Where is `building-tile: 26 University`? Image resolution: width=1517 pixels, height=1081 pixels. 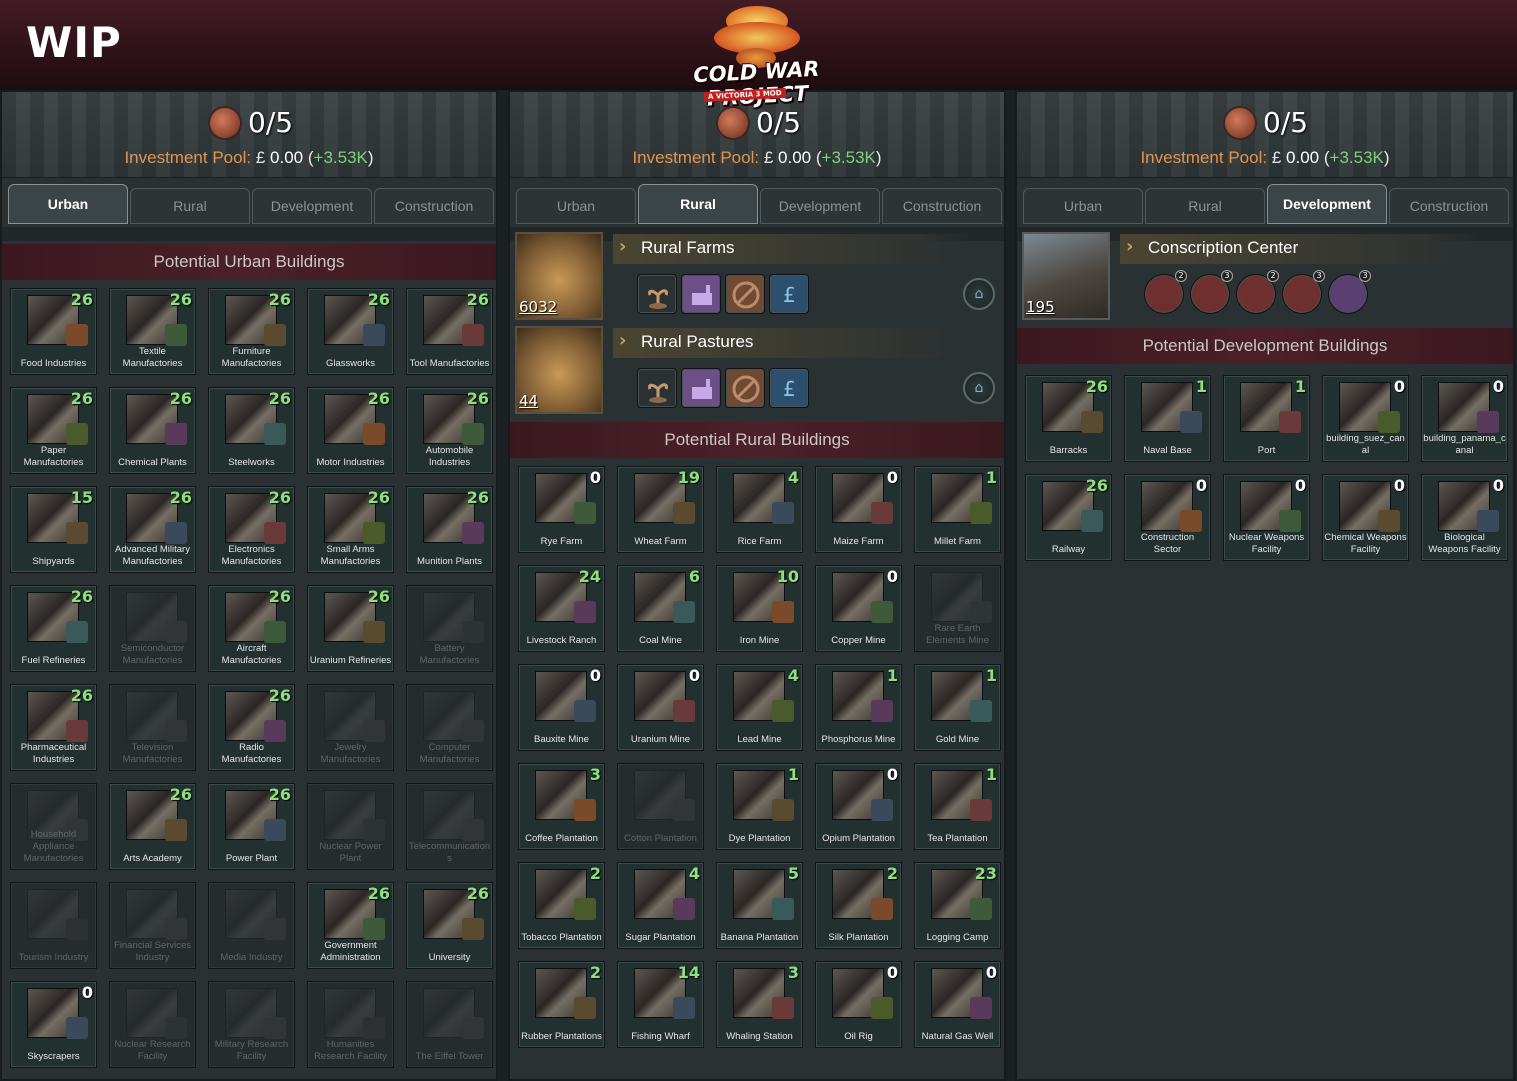
building-tile: 26 University is located at coordinates (449, 925).